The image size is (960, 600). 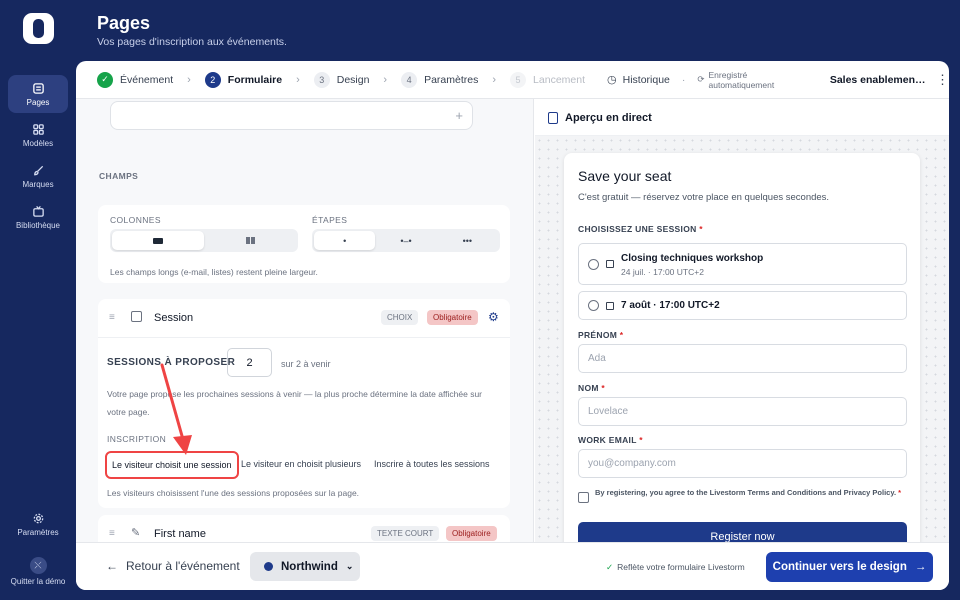 I want to click on more-icon: ⋮, so click(x=942, y=80).